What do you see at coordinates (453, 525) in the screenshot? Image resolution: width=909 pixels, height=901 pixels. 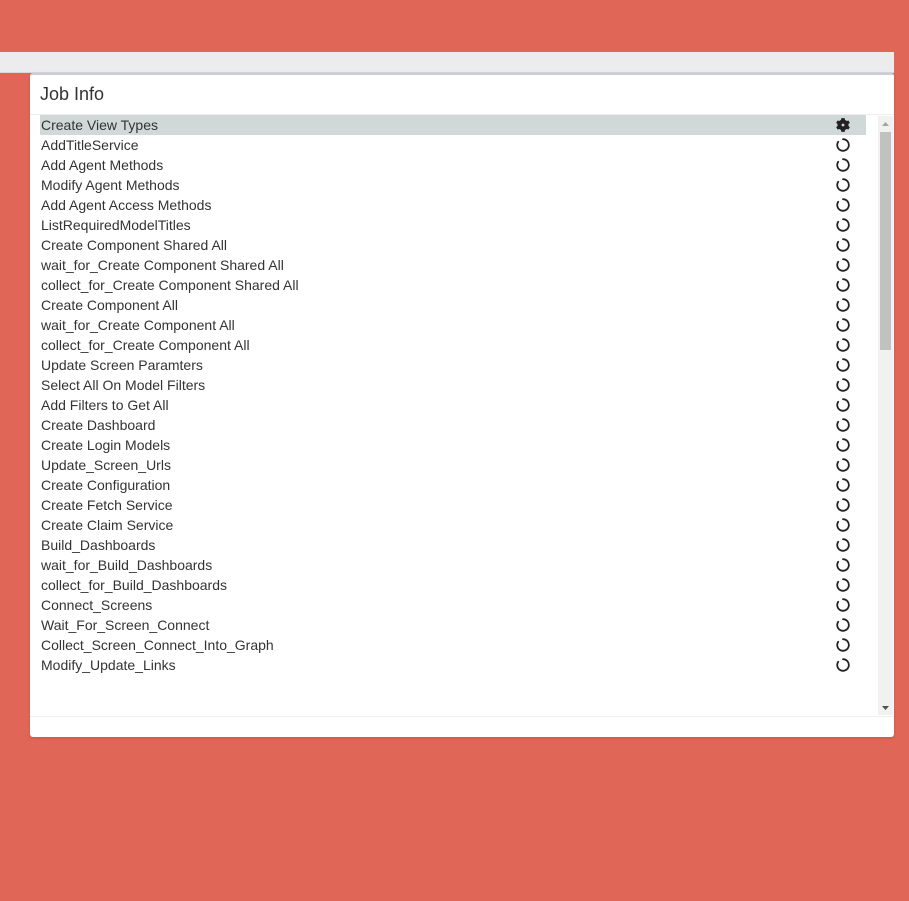 I see `job-row: Create Claim Service` at bounding box center [453, 525].